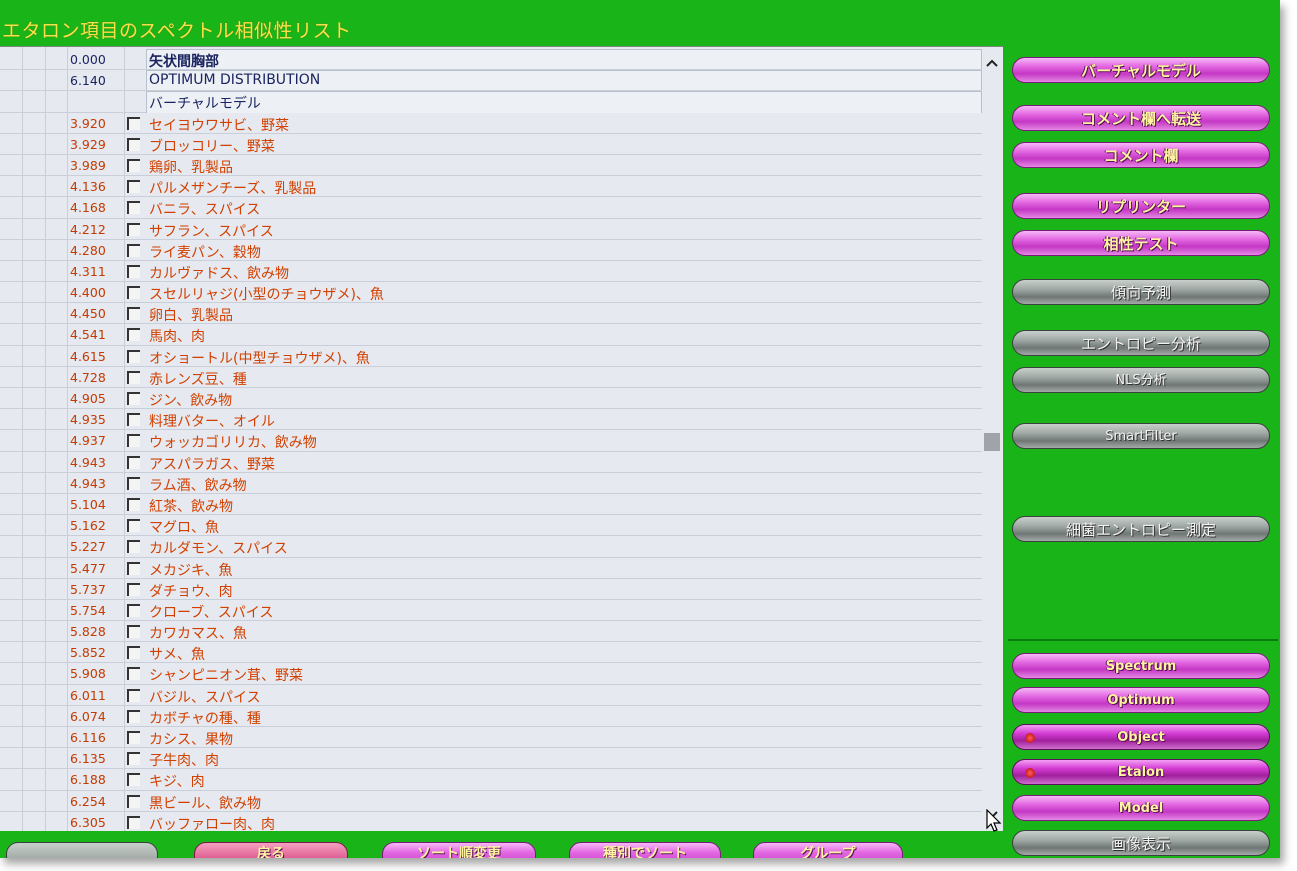  Describe the element at coordinates (491, 483) in the screenshot. I see `list-item: 4.943 ラム酒、飲み物` at that location.